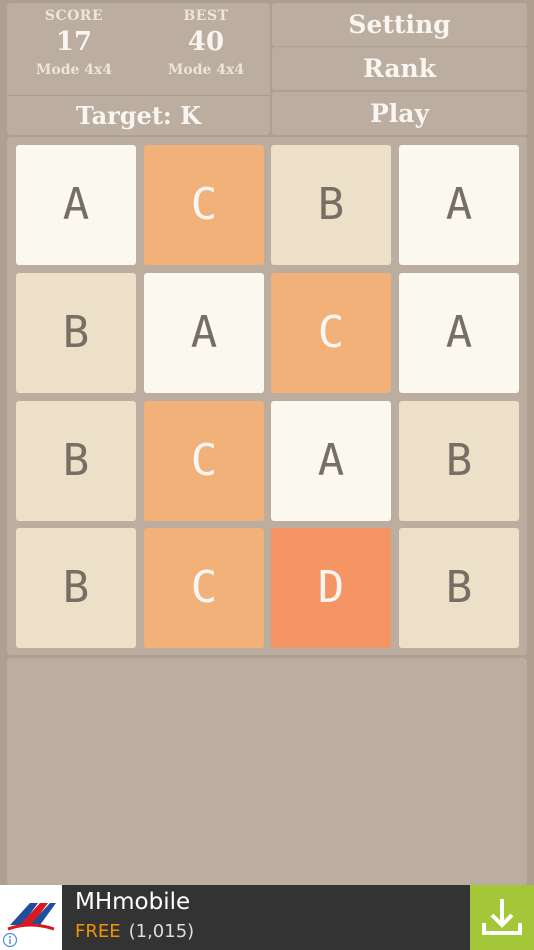 The width and height of the screenshot is (534, 950). What do you see at coordinates (74, 70) in the screenshot?
I see `score-mode: Mode 4x4` at bounding box center [74, 70].